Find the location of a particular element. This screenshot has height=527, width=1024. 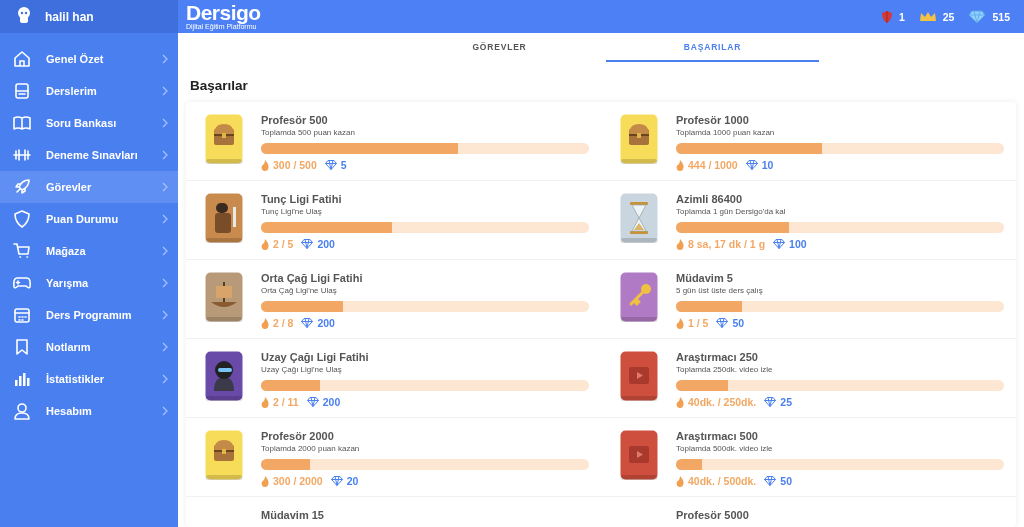

achievement-title: Profesör 2000 is located at coordinates (298, 436).